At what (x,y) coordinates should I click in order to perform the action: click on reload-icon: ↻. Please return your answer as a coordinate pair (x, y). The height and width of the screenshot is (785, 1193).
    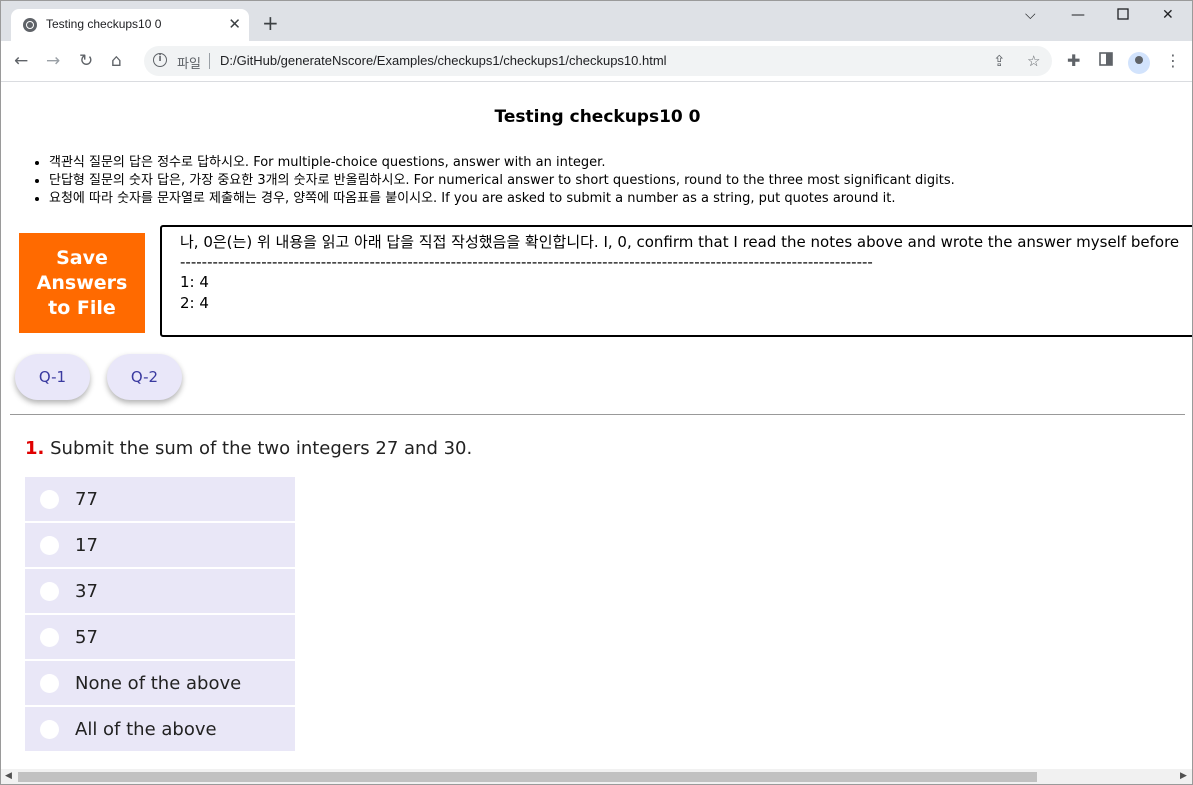
    Looking at the image, I should click on (86, 61).